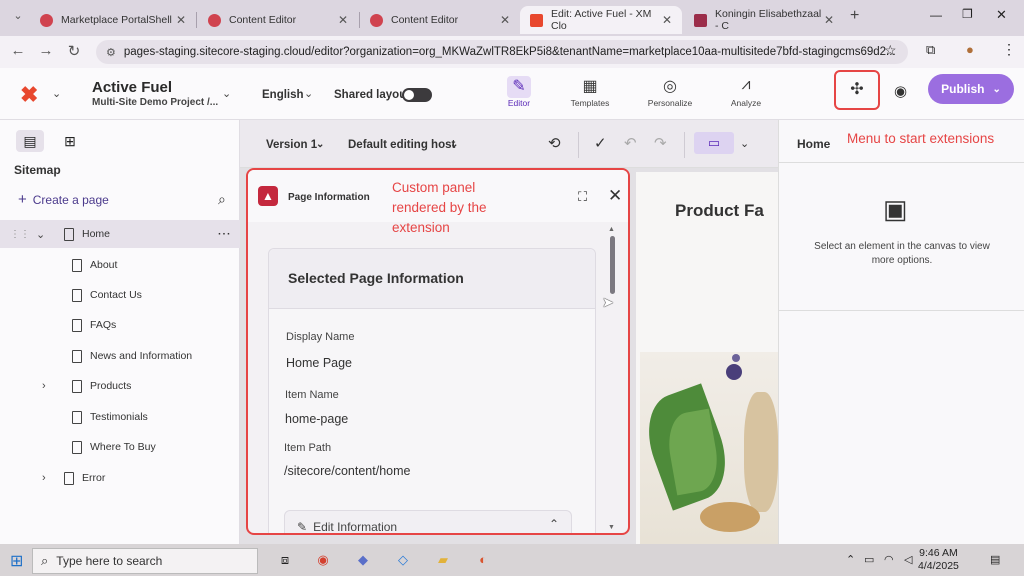  What do you see at coordinates (120, 325) in the screenshot?
I see `tree-item-faqs: FAQs` at bounding box center [120, 325].